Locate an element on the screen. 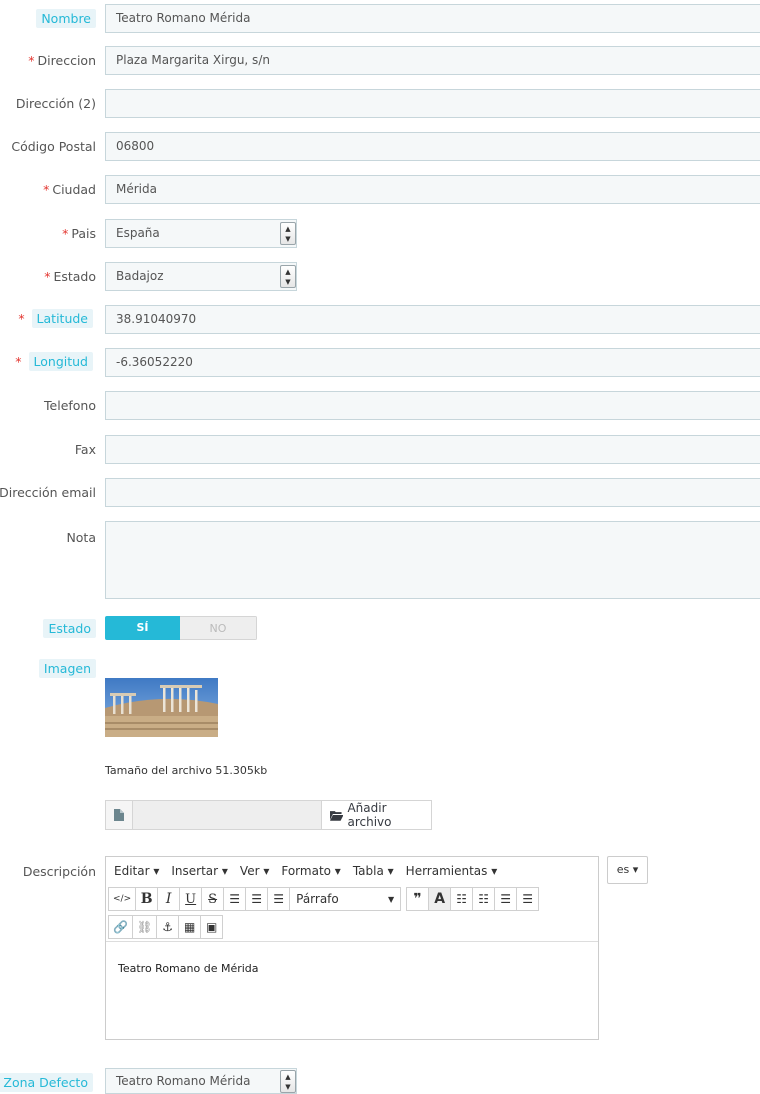 The height and width of the screenshot is (1094, 760). row-latitude: * Latitude 38.91040970 is located at coordinates (380, 319).